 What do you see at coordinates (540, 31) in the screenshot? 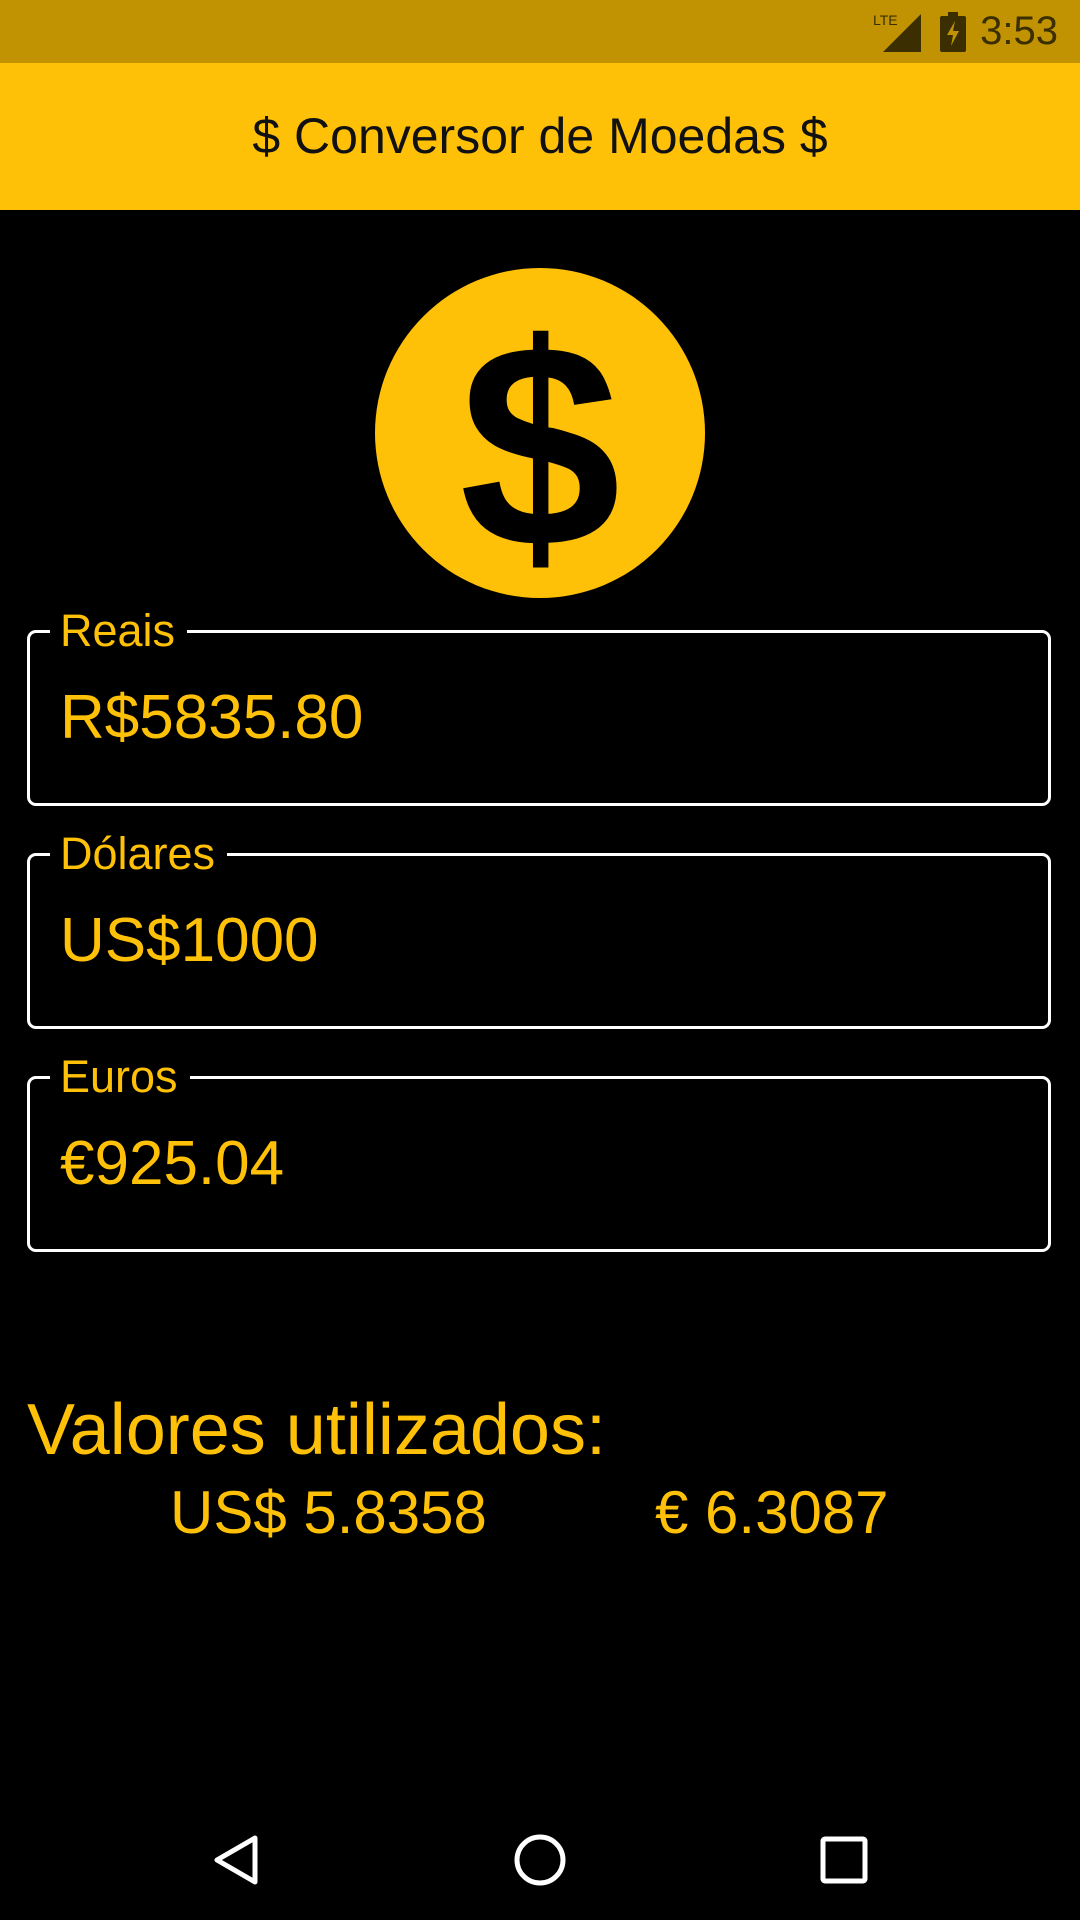
I see `status-bar: LTE 3:53` at bounding box center [540, 31].